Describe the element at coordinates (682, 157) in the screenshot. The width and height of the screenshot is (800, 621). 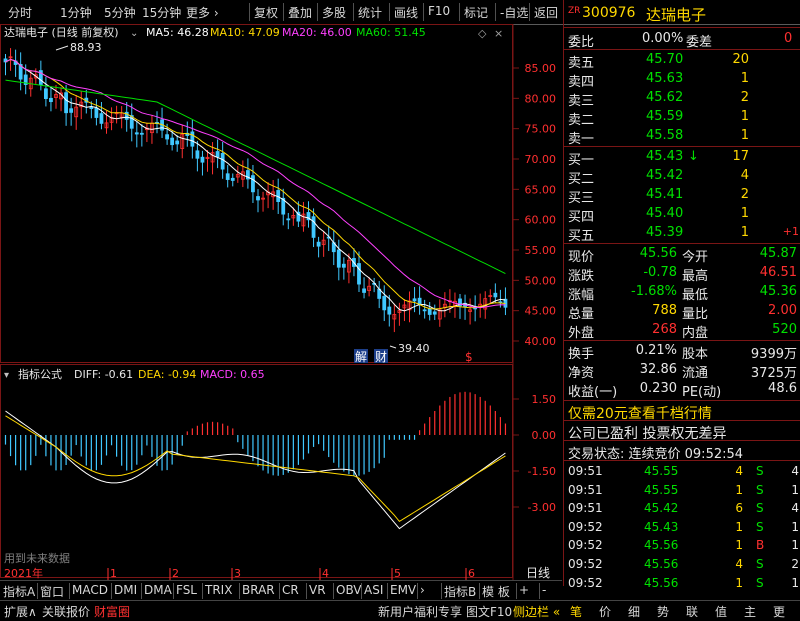
I see `bid-row: 买一 45.43 ↓ 17` at that location.